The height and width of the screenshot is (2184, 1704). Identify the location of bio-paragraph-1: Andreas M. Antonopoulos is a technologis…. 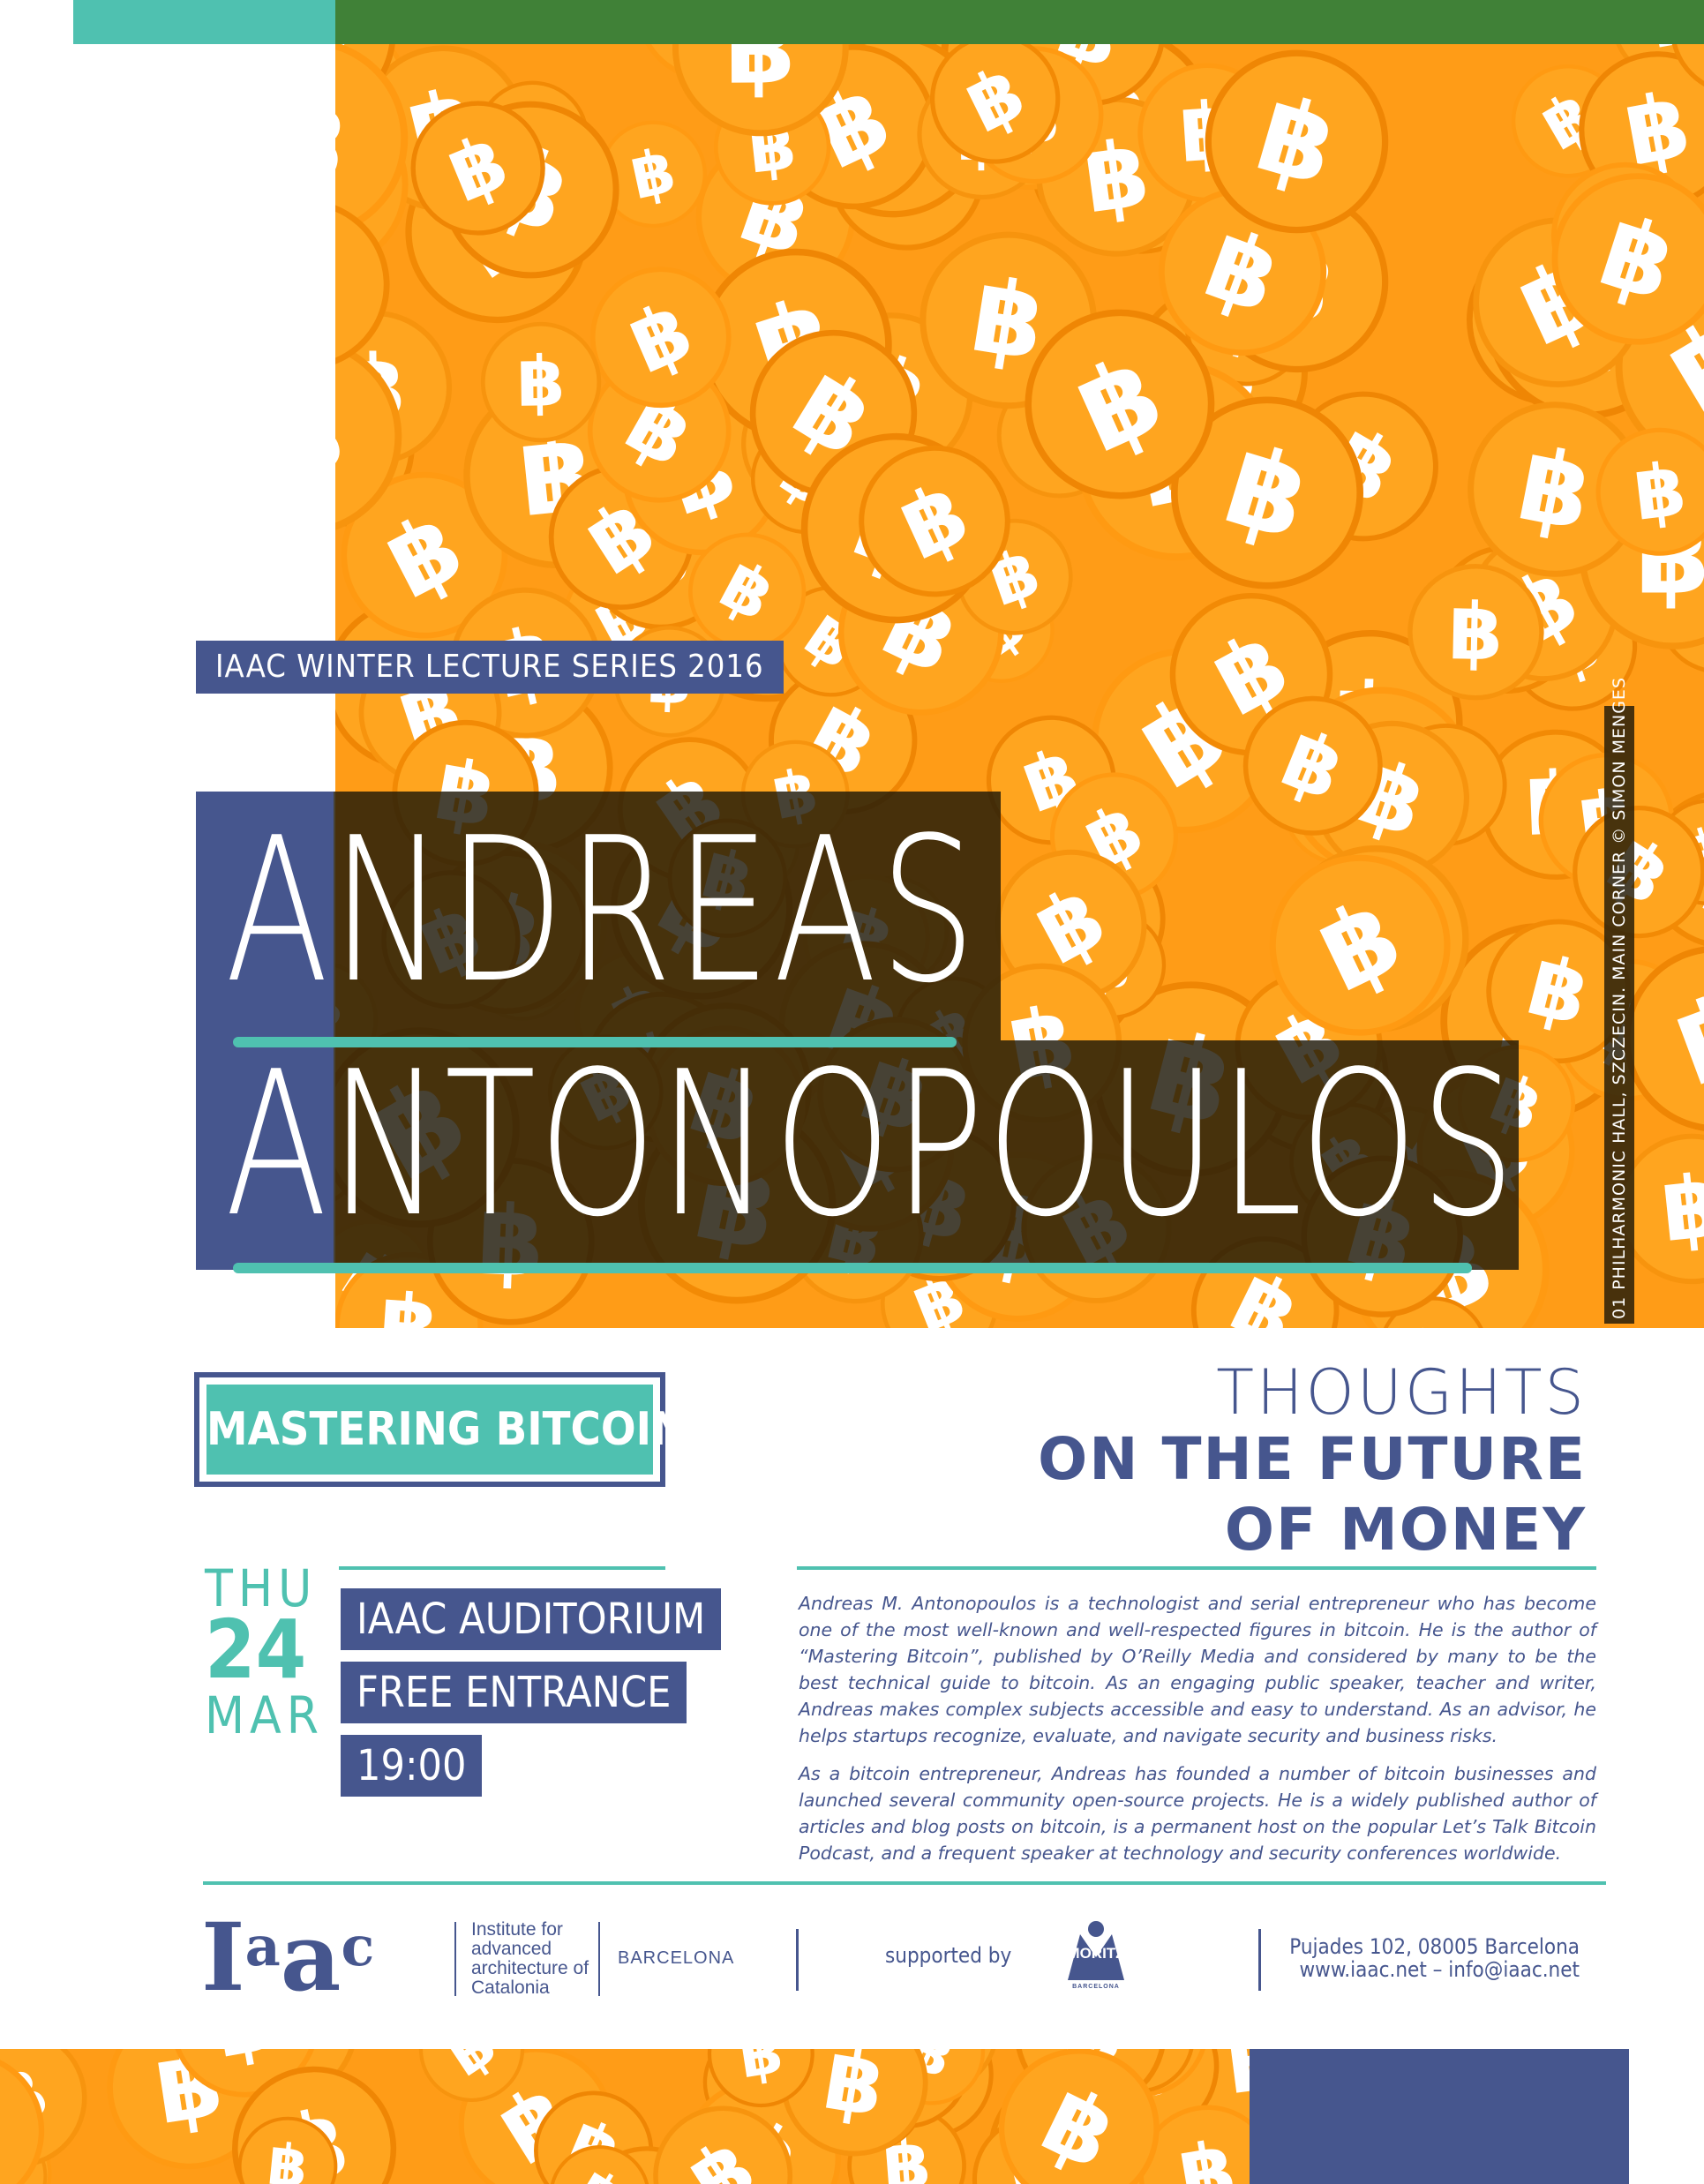
(1197, 1669).